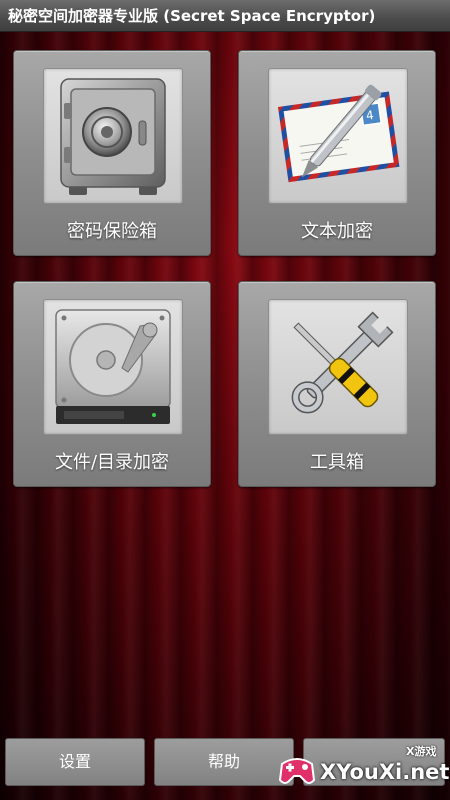  I want to click on help-button-label: 帮助, so click(223, 761).